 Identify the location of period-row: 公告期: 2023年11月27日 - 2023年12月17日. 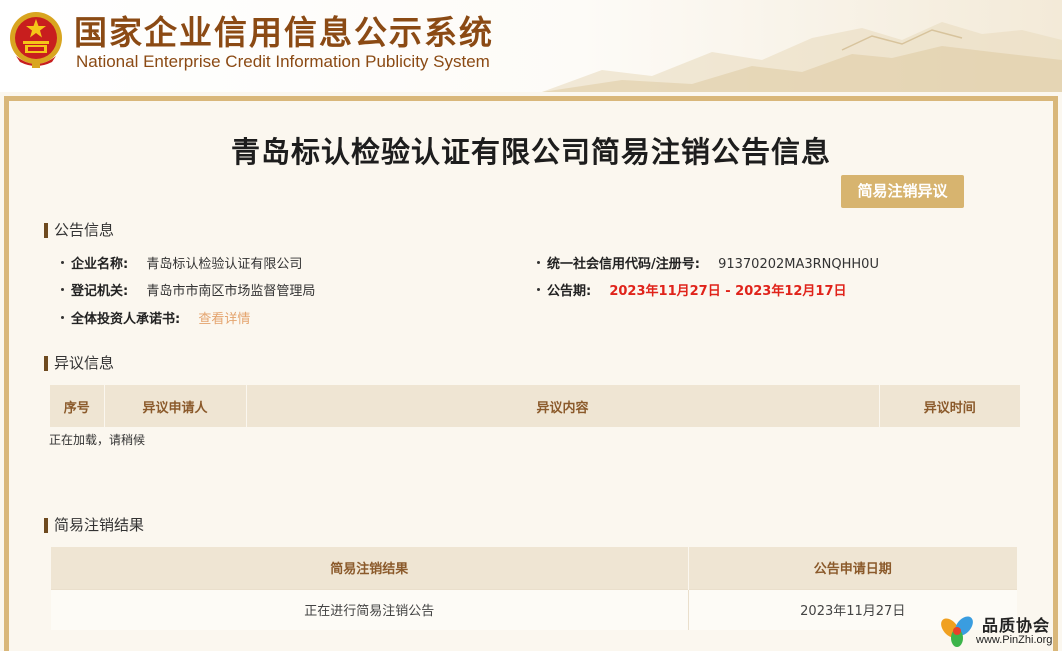
(692, 292).